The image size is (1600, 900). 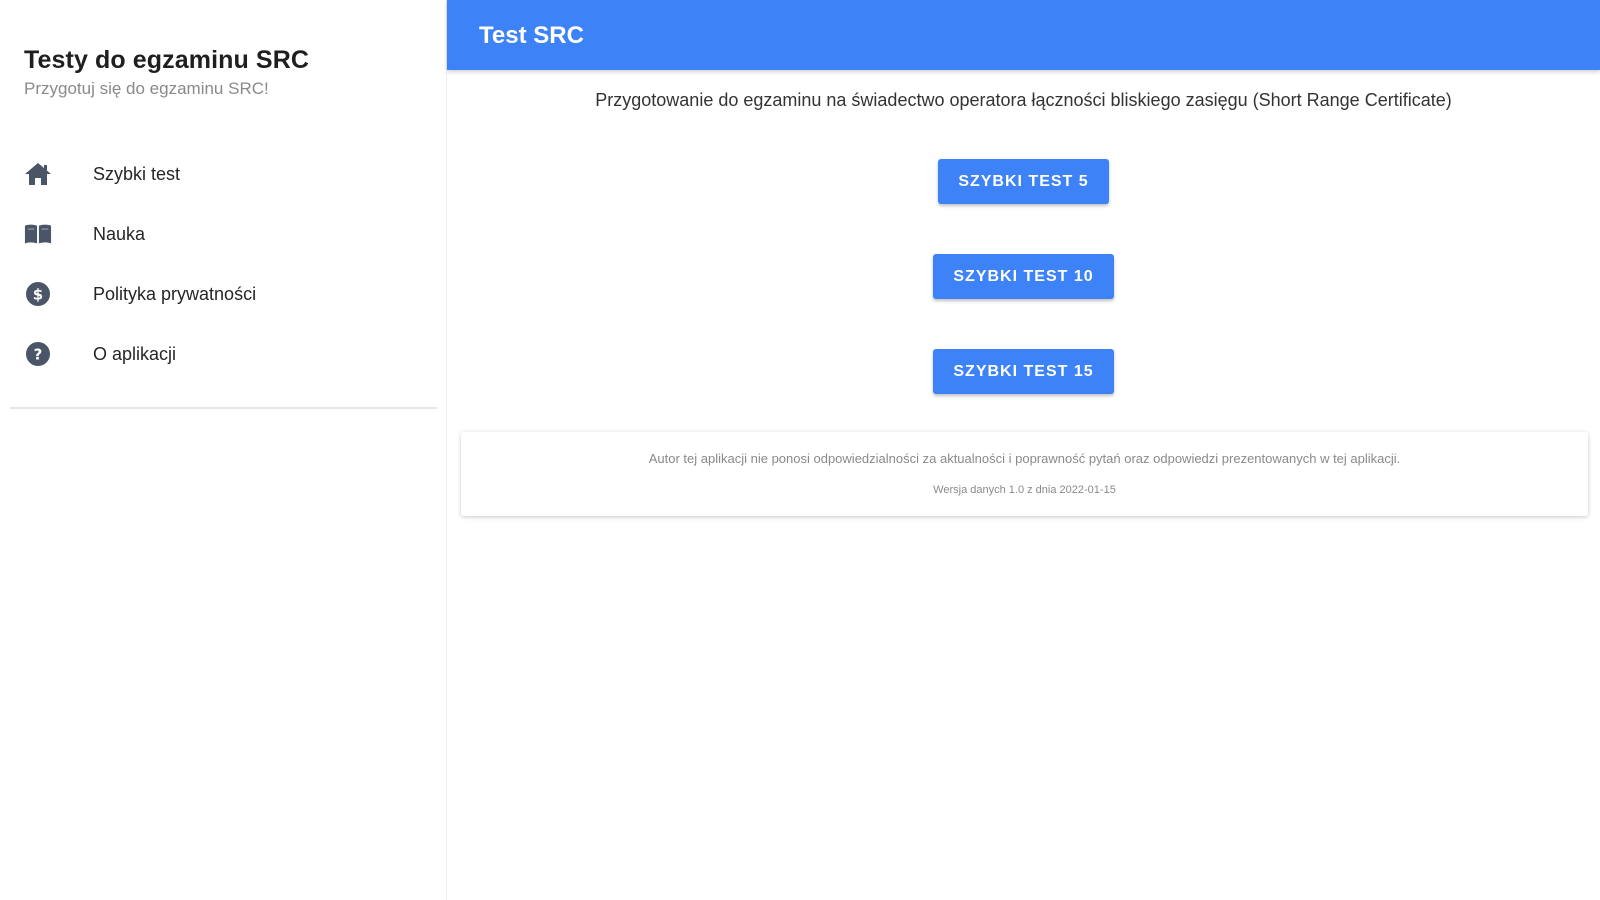 What do you see at coordinates (223, 408) in the screenshot?
I see `sidebar-divider` at bounding box center [223, 408].